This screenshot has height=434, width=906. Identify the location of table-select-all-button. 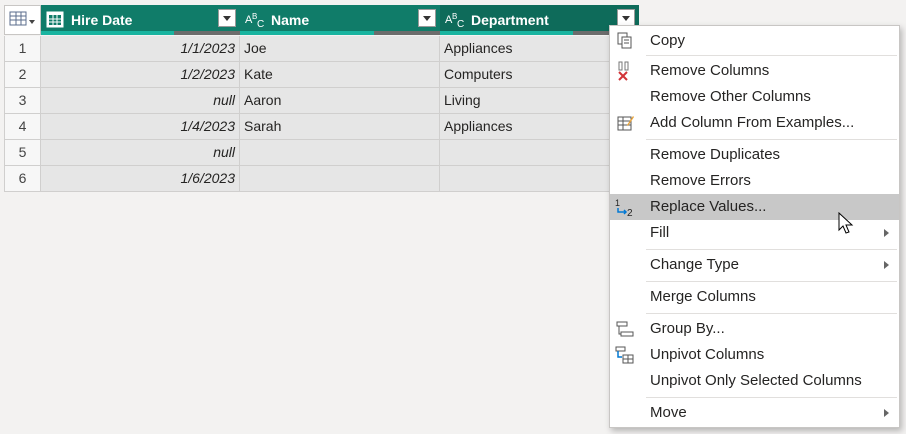
(22, 20).